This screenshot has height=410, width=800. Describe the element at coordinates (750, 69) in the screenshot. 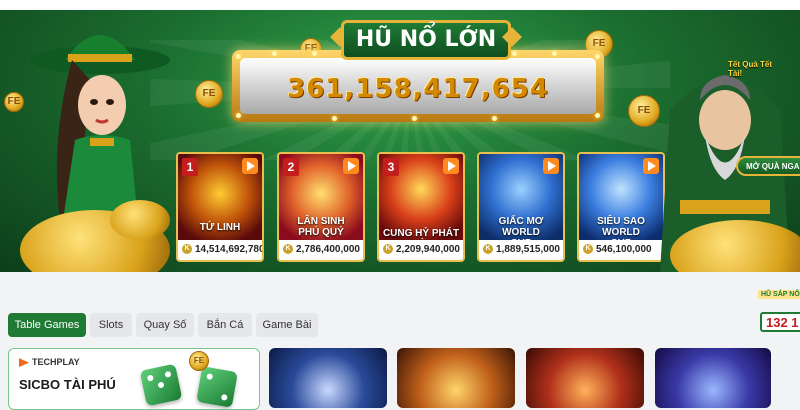

I see `gift-promo-label: Tết Quà Tết Tài!` at that location.